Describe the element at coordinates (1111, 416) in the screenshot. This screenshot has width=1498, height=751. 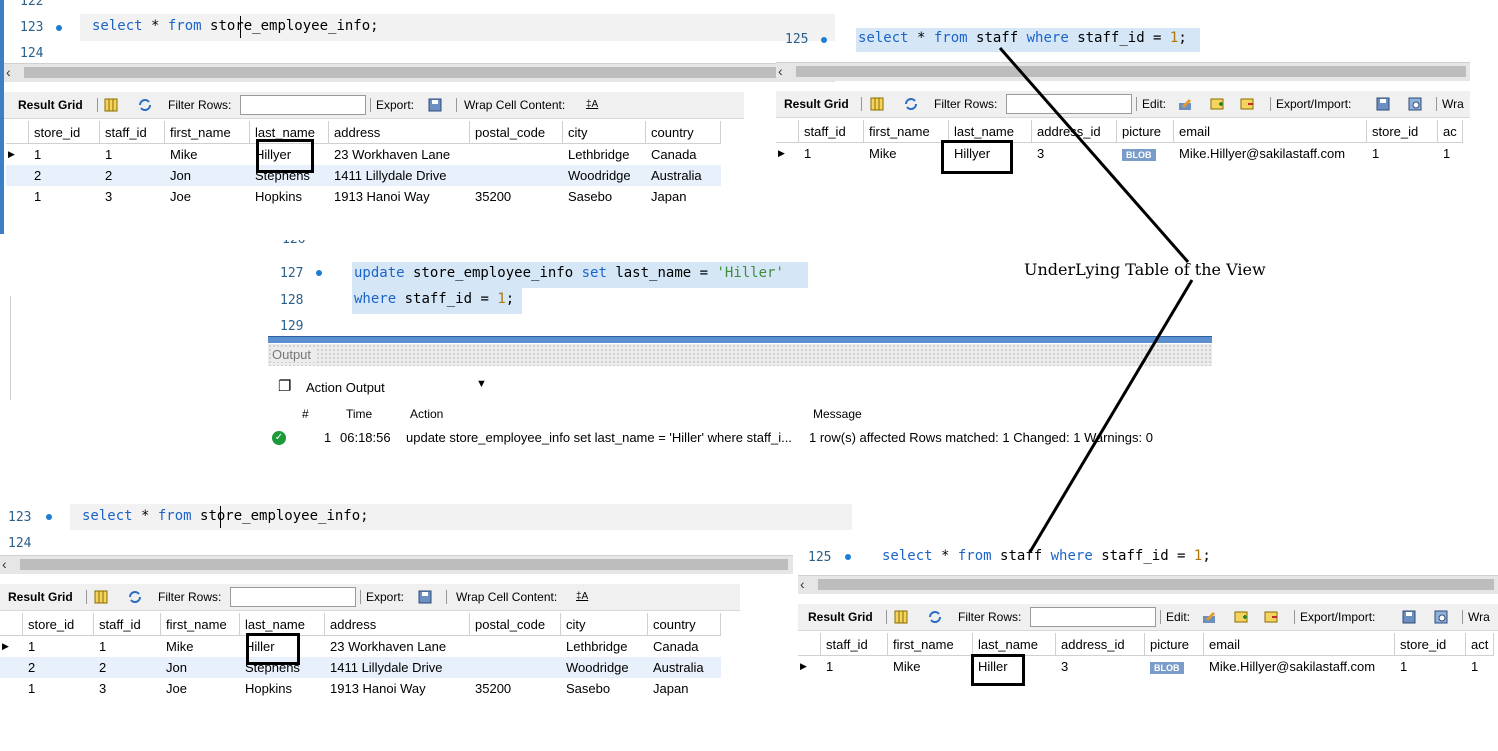
I see `annotation-line-bottom` at that location.